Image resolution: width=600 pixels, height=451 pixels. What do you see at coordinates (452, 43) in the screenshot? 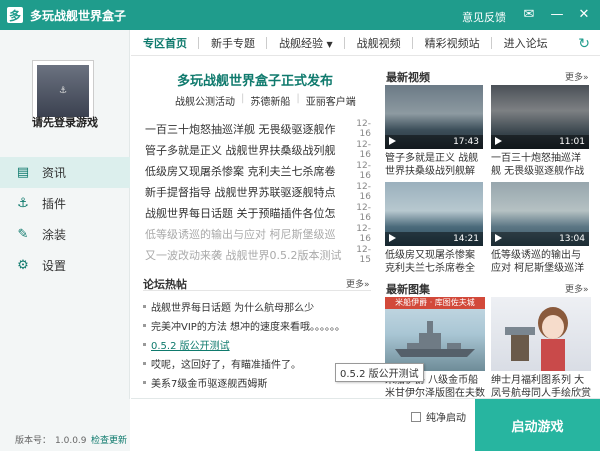
I see `tab-video-site: 精彩视频站` at bounding box center [452, 43].